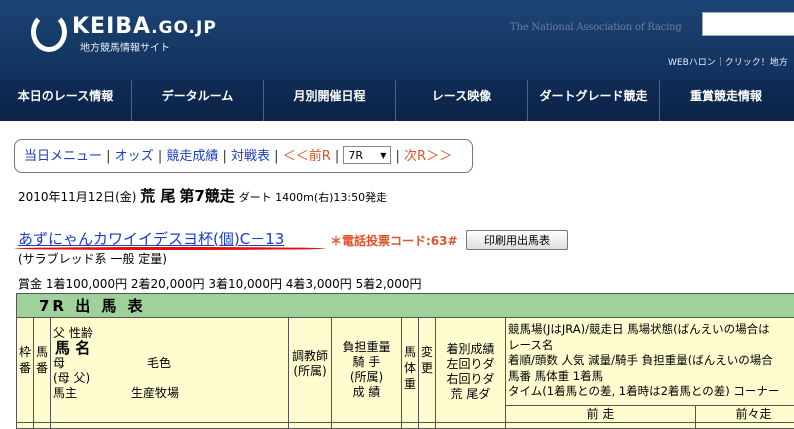 This screenshot has height=429, width=794. Describe the element at coordinates (596, 27) in the screenshot. I see `association-name: The National Association of Racing` at that location.